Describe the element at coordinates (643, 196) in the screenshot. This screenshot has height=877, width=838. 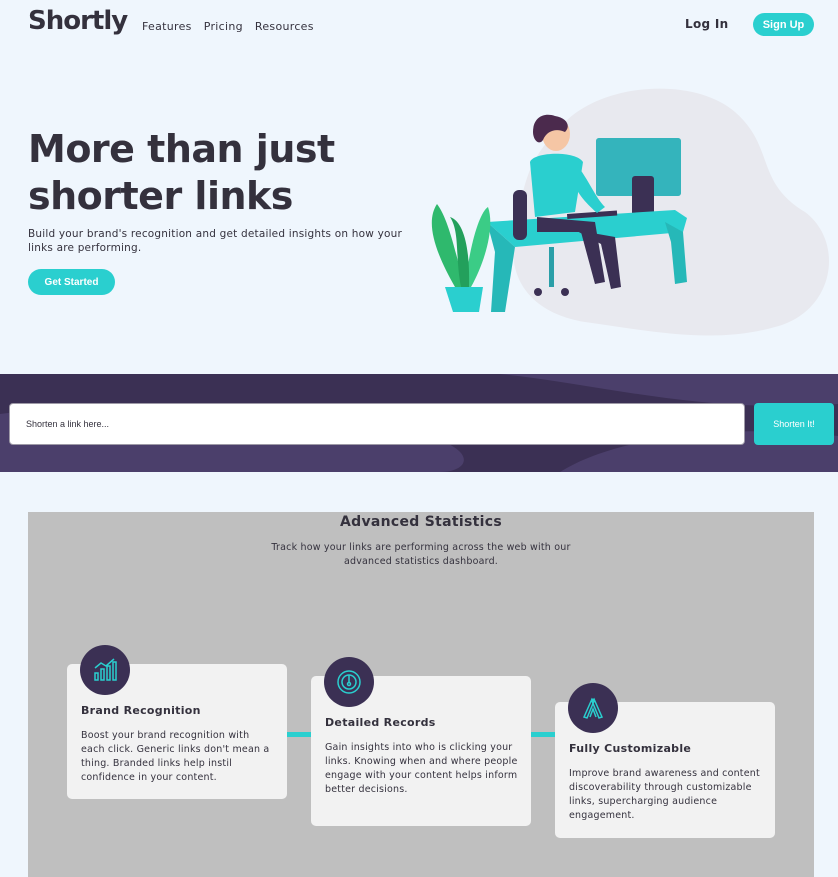
I see `monitor-stand` at that location.